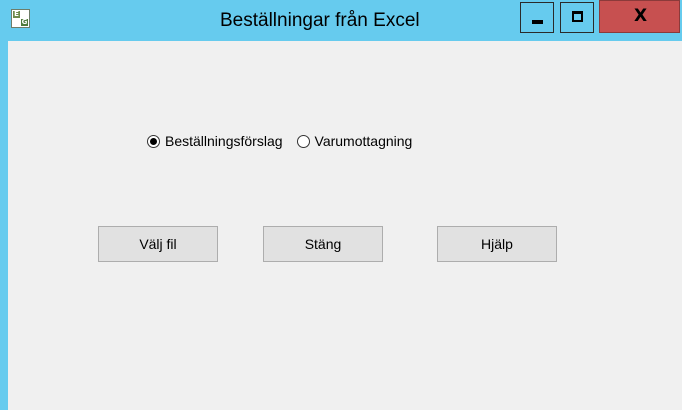 This screenshot has height=410, width=682. Describe the element at coordinates (24, 14) in the screenshot. I see `excel-icon-blank-top` at that location.